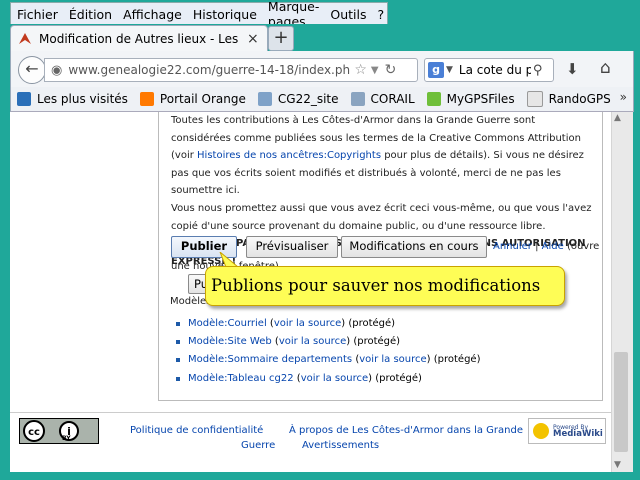 The image size is (640, 480). Describe the element at coordinates (617, 118) in the screenshot. I see `scroll-up-icon: ▲` at that location.